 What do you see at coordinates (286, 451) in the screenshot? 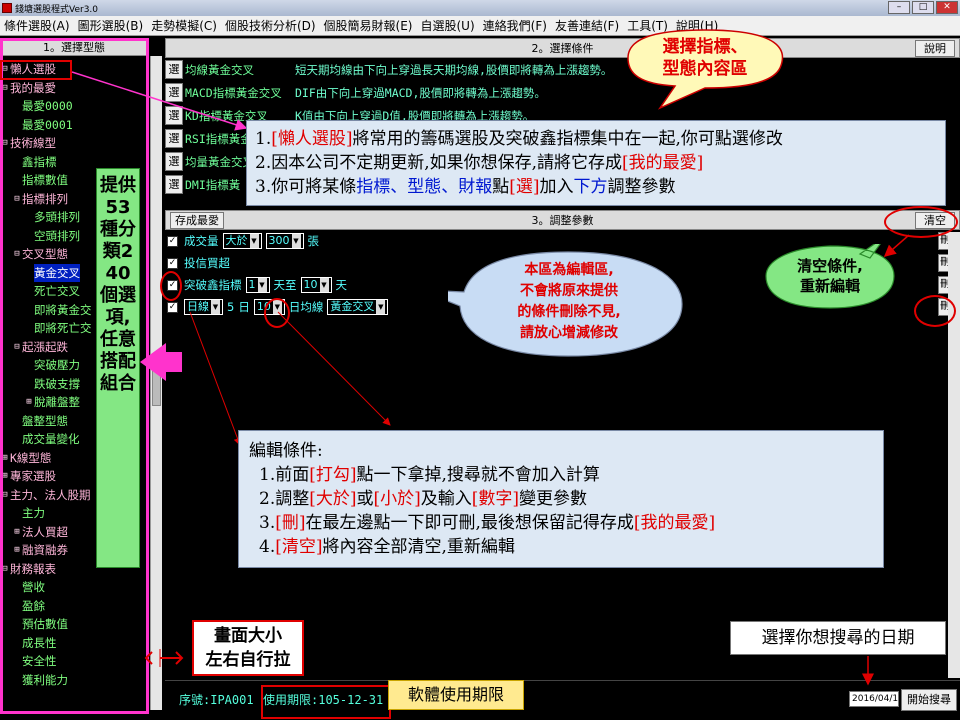
I see `edit-instructions-title: 編輯條件:` at bounding box center [286, 451].